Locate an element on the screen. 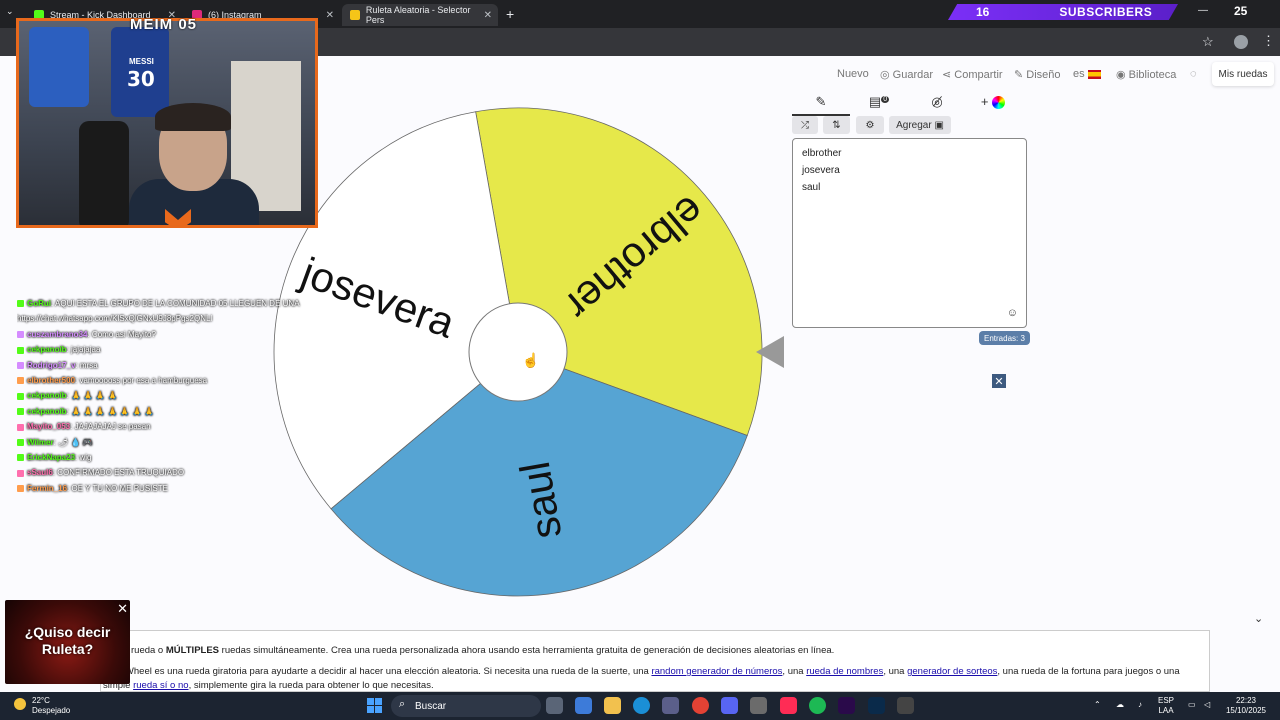 Image resolution: width=1280 pixels, height=720 pixels. chat-message: ErickNapa23: wig is located at coordinates (167, 457).